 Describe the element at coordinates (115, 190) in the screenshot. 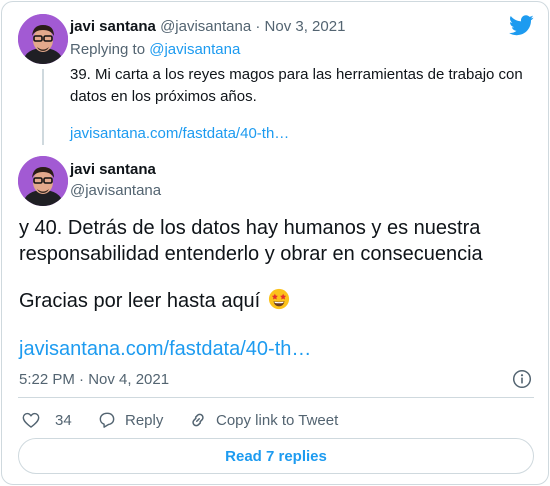

I see `main-author-handle: @javisantana` at that location.